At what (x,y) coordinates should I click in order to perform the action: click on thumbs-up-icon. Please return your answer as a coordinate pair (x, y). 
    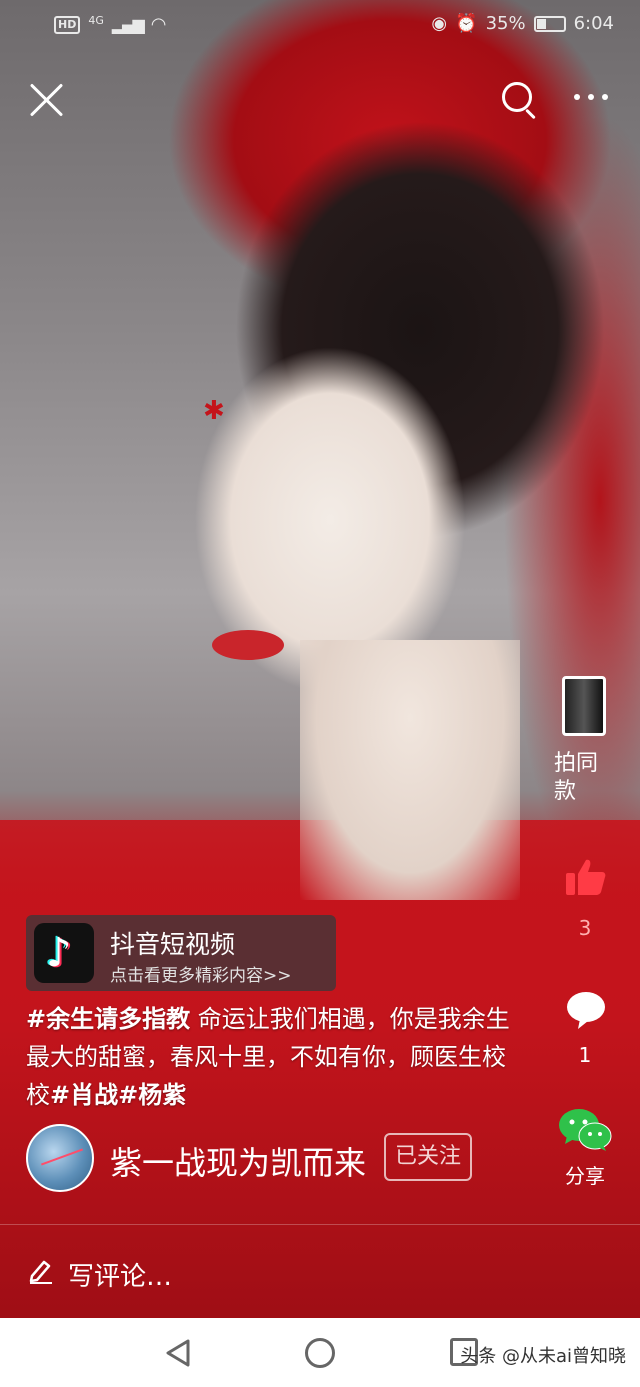
    Looking at the image, I should click on (586, 877).